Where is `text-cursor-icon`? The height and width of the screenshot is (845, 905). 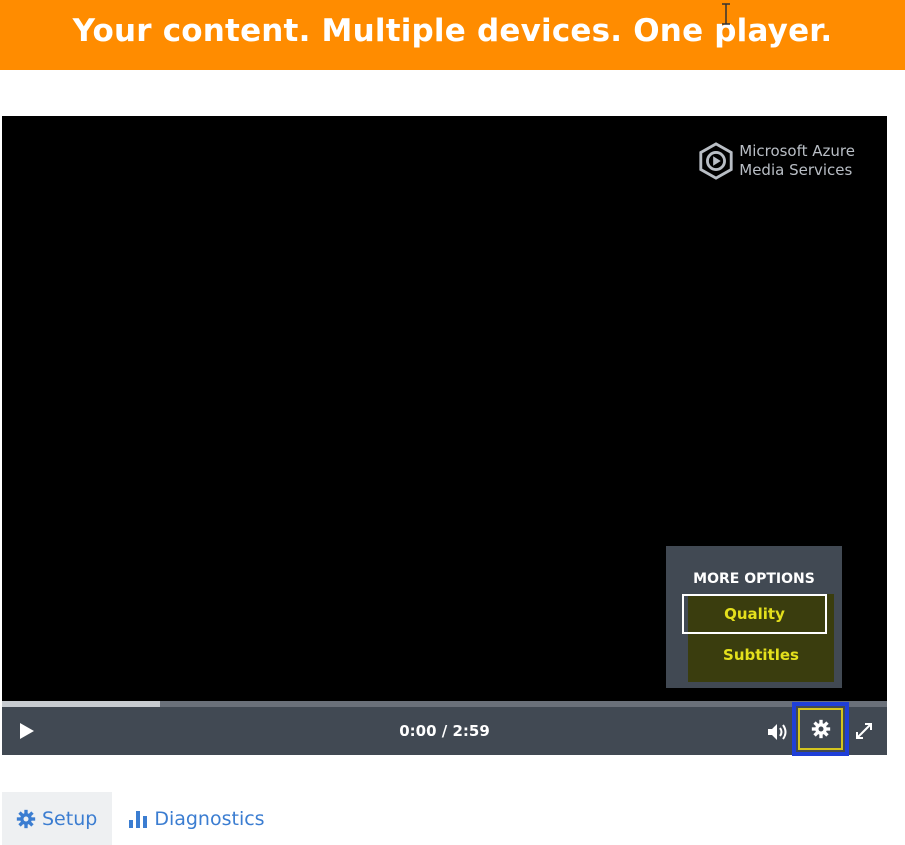
text-cursor-icon is located at coordinates (726, 14).